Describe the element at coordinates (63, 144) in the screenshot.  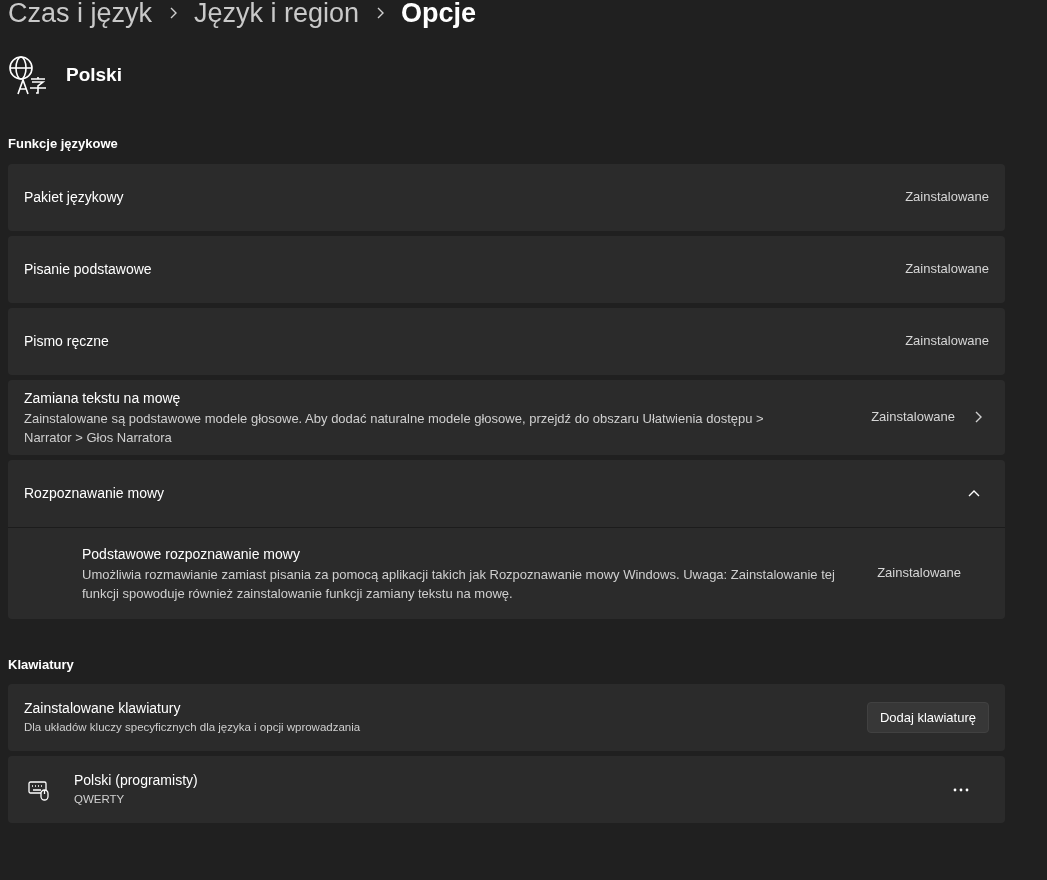
I see `section-heading: Funkcje językowe` at that location.